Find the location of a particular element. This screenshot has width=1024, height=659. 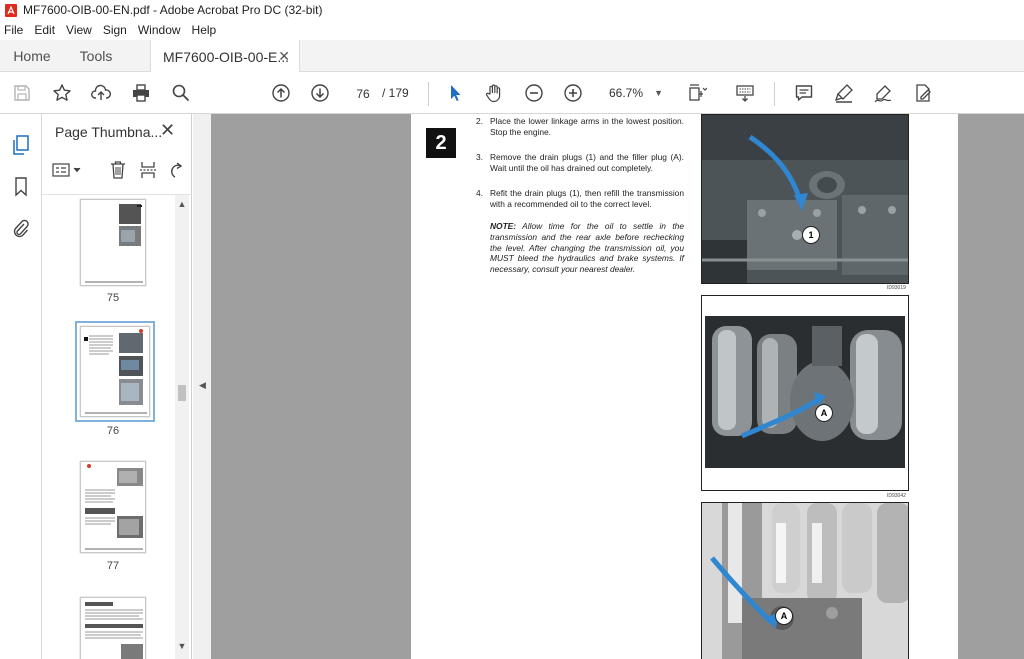

edit-pdf-icon is located at coordinates (923, 93).